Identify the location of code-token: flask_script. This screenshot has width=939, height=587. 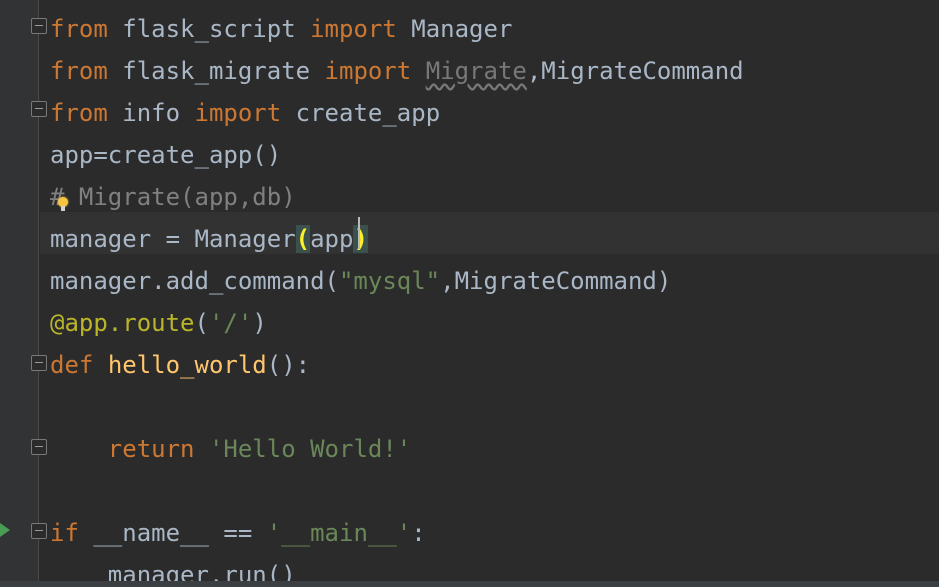
(209, 29).